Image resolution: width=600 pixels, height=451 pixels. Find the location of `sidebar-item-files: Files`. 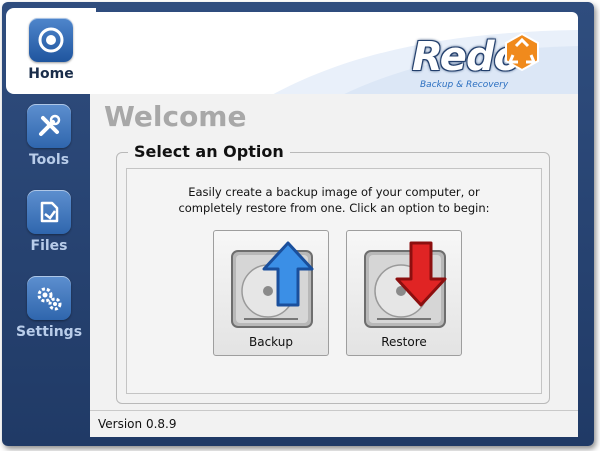

sidebar-item-files: Files is located at coordinates (49, 222).